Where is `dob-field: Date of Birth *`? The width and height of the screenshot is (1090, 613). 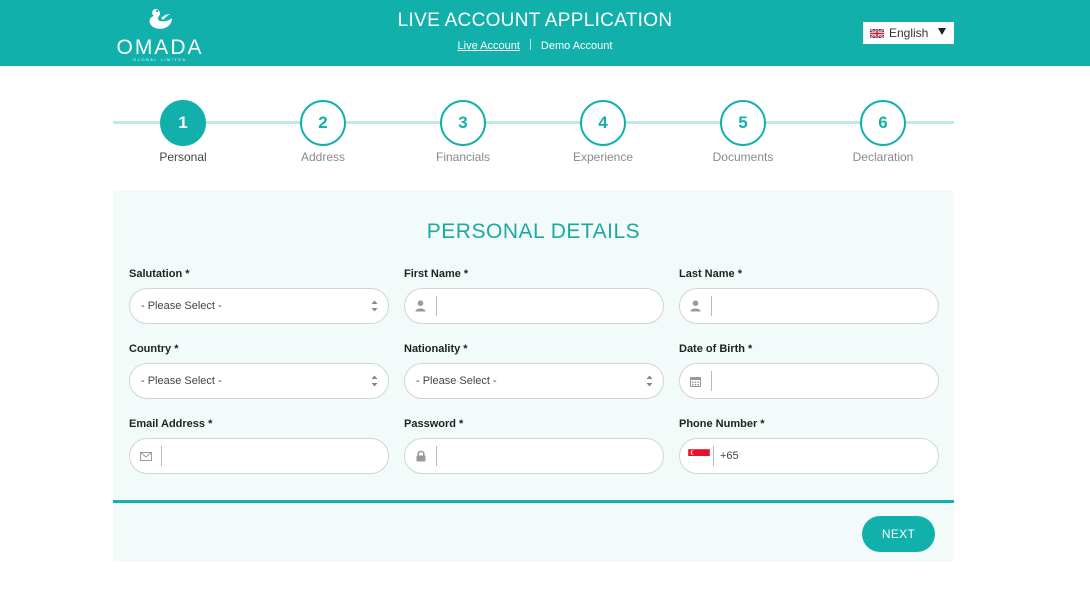
dob-field: Date of Birth * is located at coordinates (809, 371).